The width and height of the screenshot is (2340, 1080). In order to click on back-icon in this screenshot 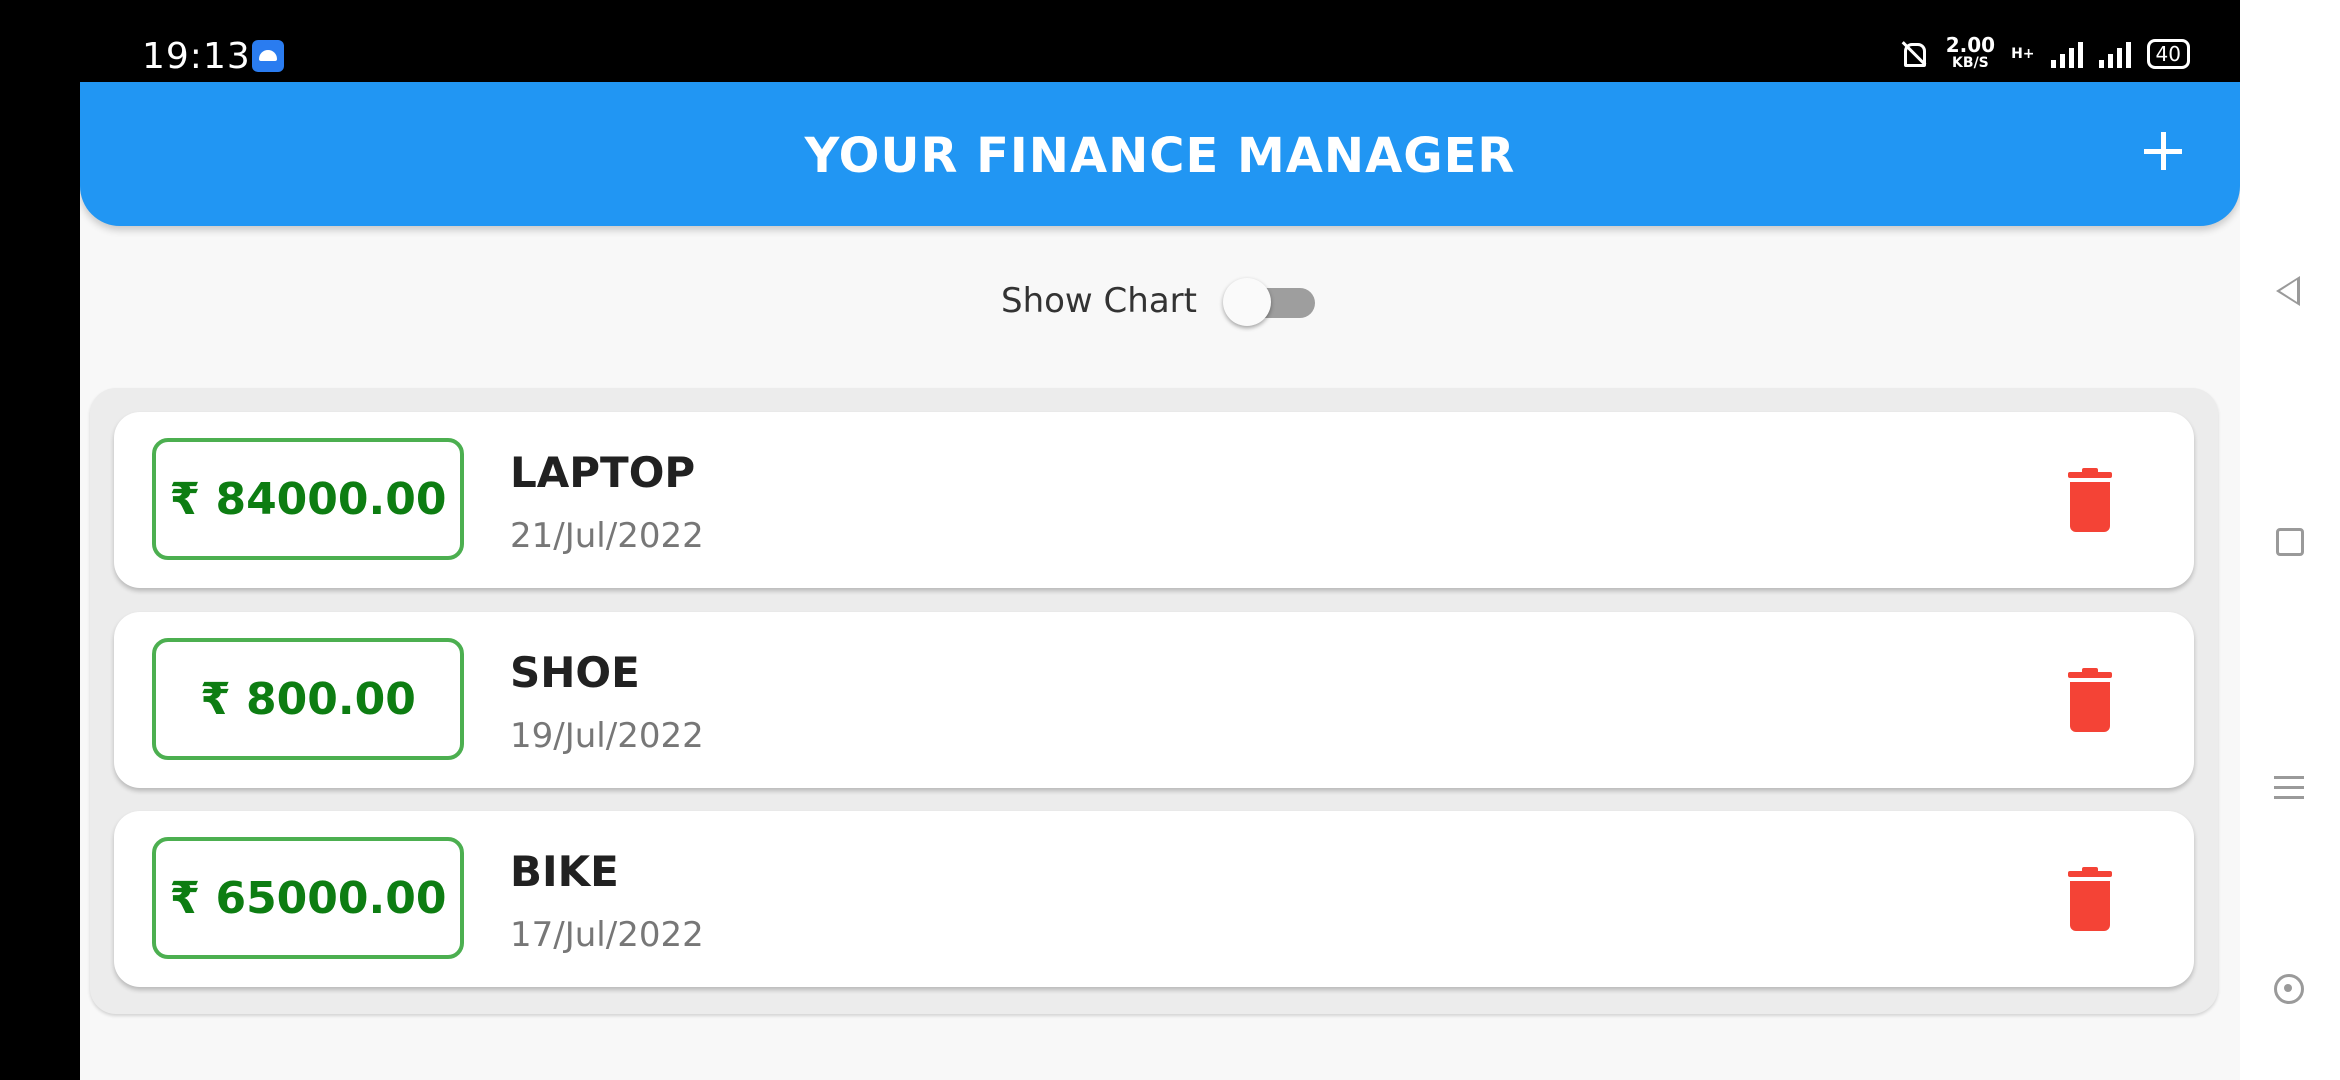, I will do `click(2288, 290)`.